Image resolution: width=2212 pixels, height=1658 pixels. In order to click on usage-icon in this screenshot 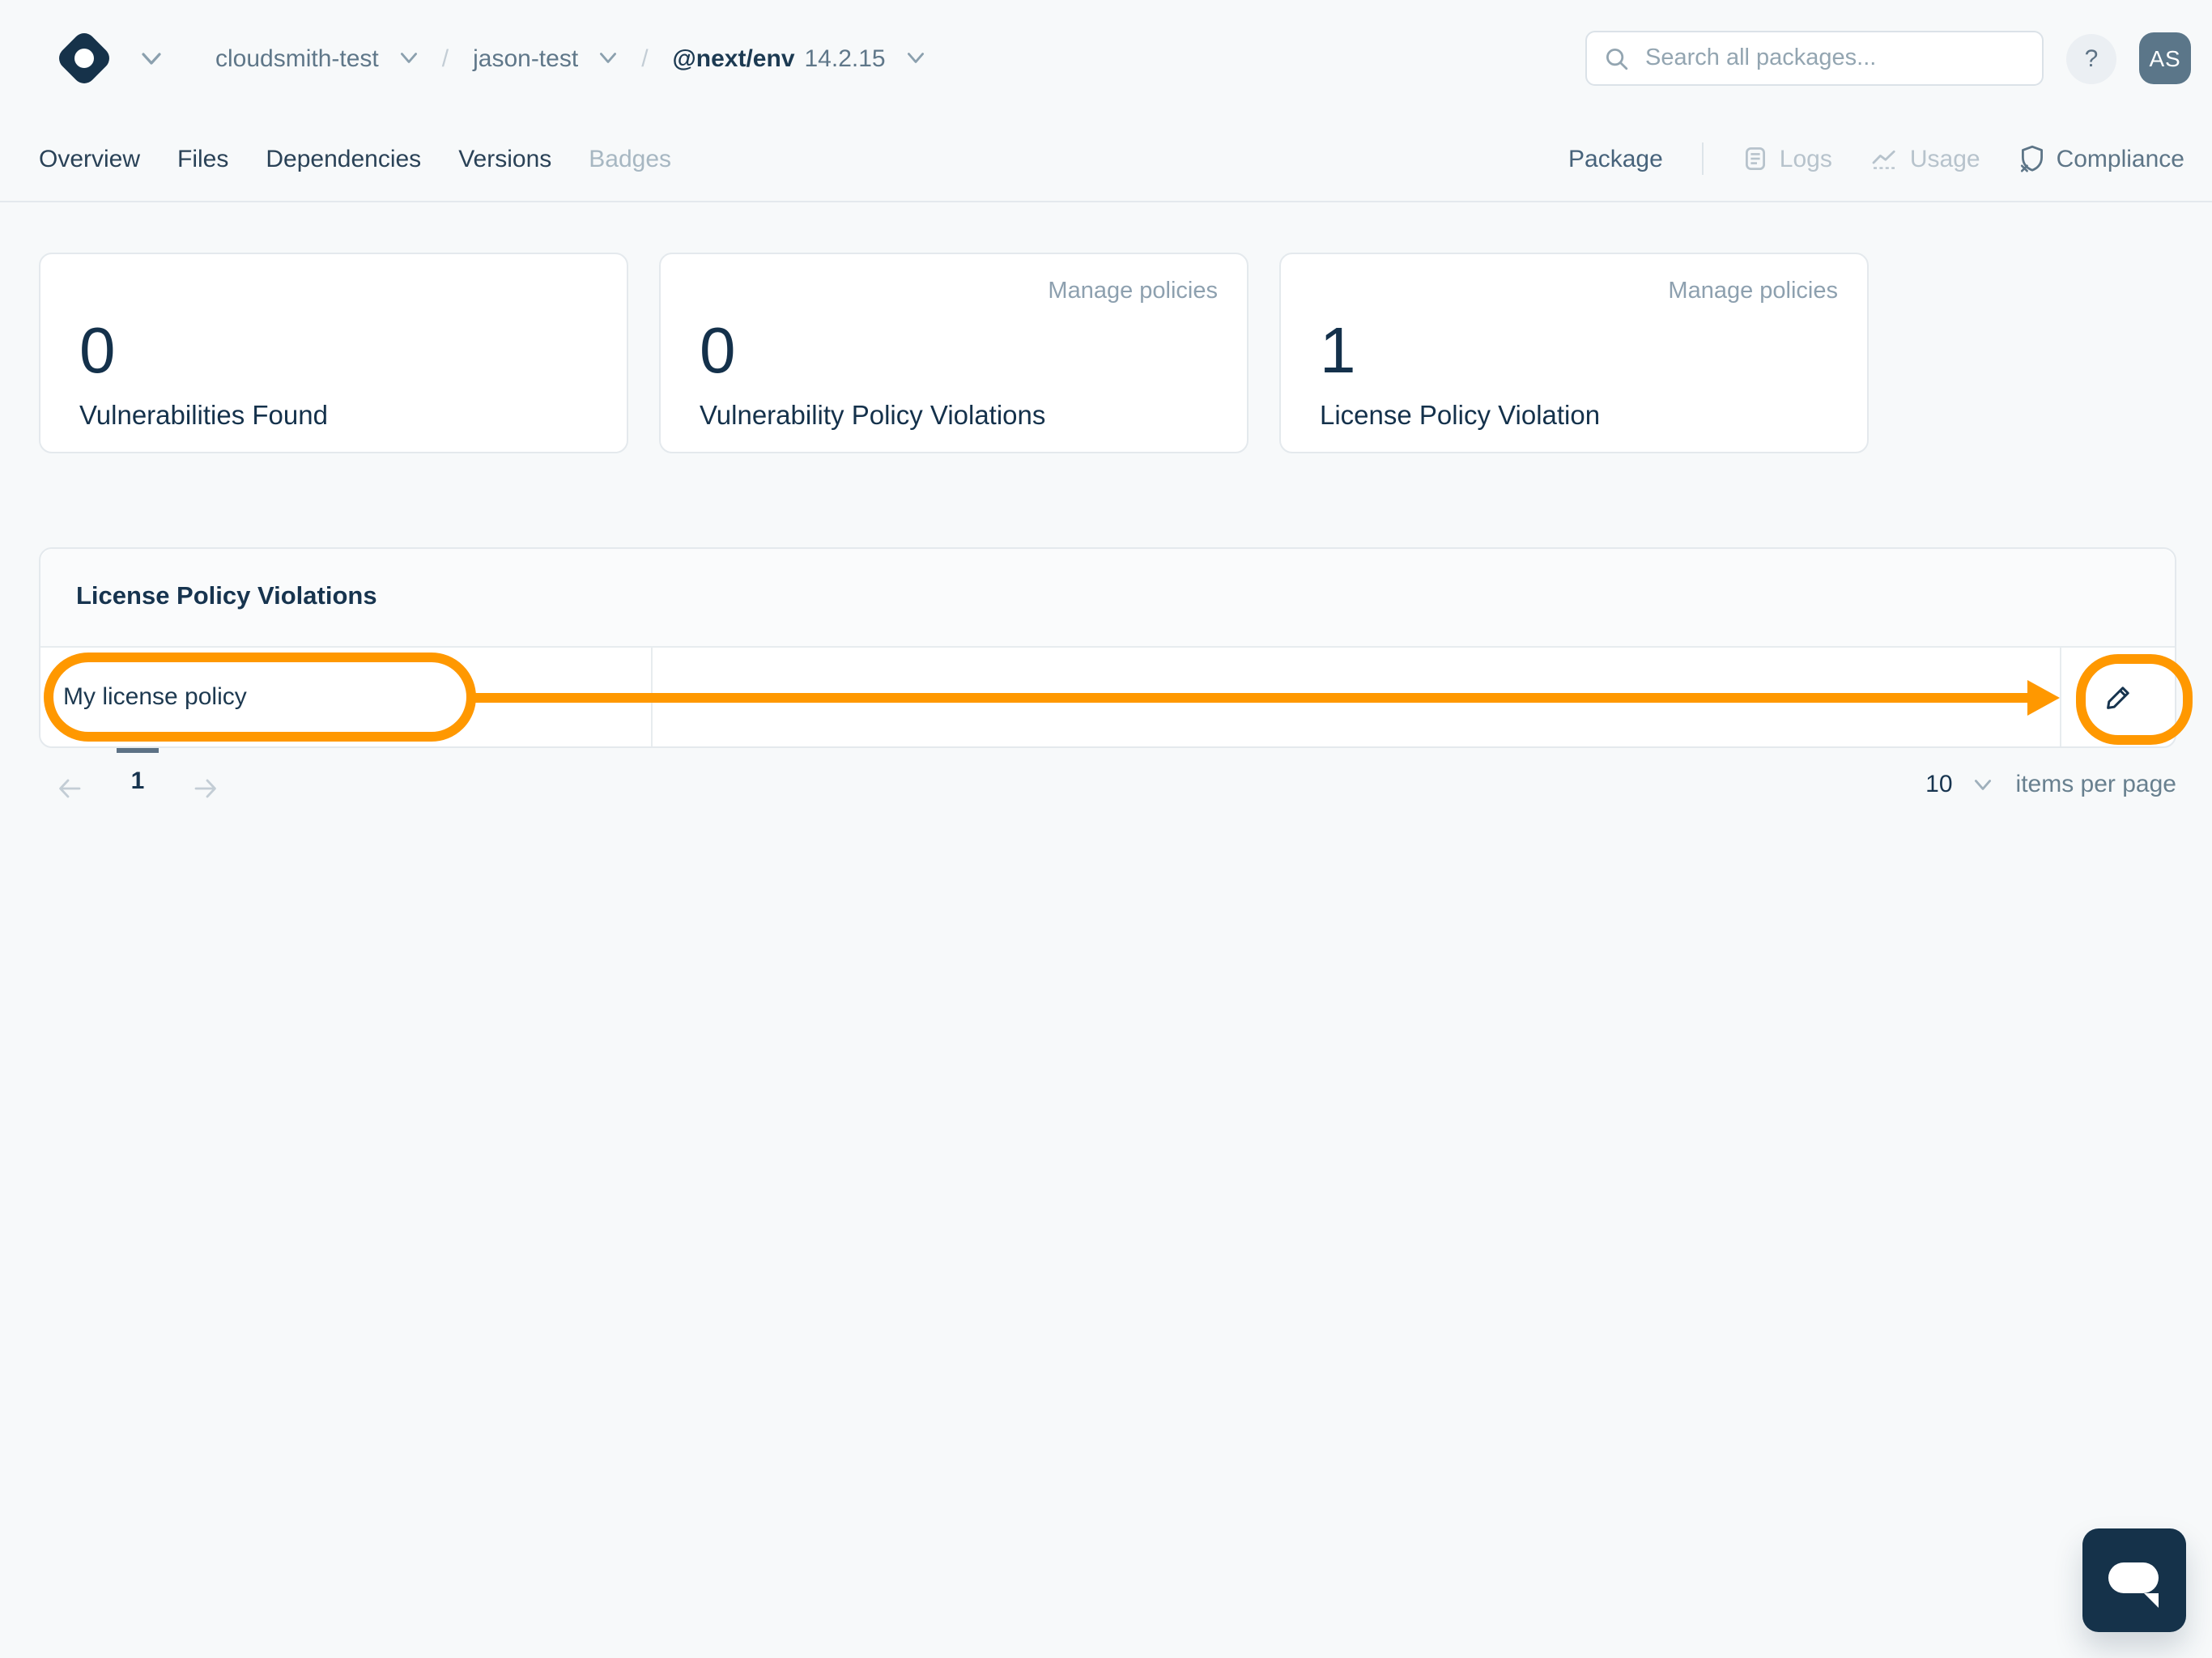, I will do `click(1884, 158)`.